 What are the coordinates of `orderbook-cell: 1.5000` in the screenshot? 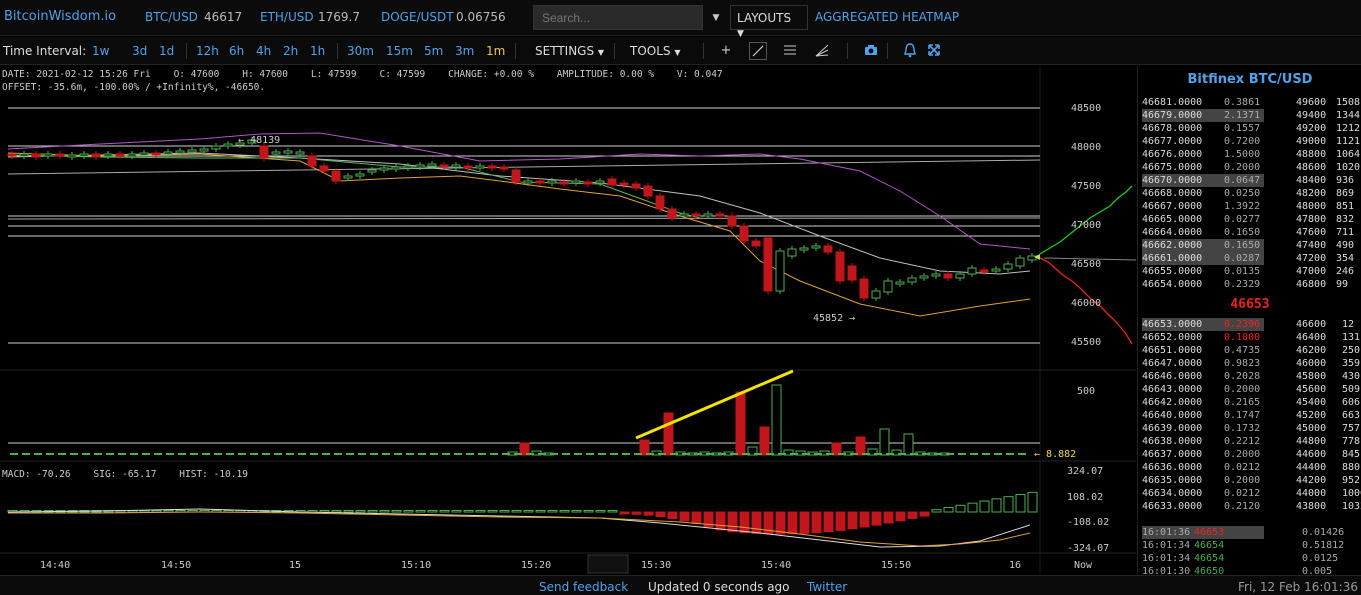 It's located at (1242, 154).